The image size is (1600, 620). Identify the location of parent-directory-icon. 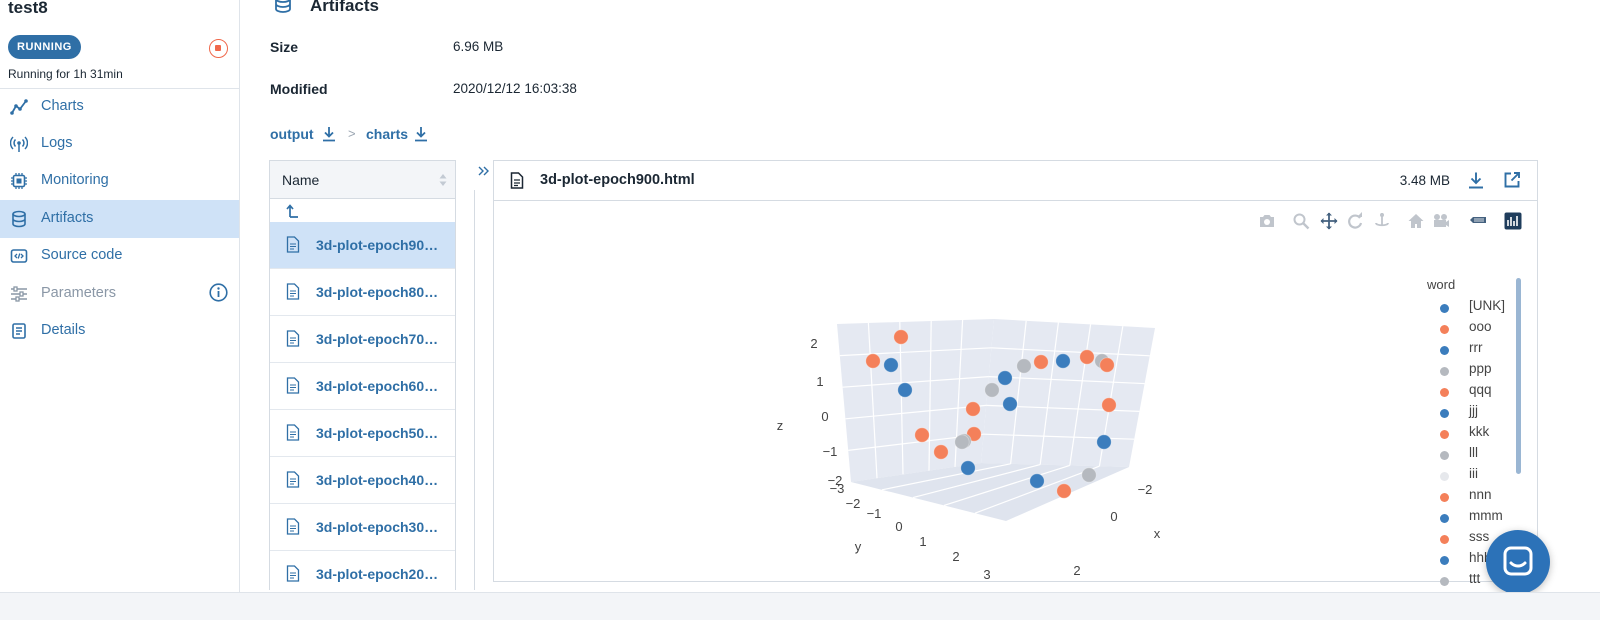
(293, 211).